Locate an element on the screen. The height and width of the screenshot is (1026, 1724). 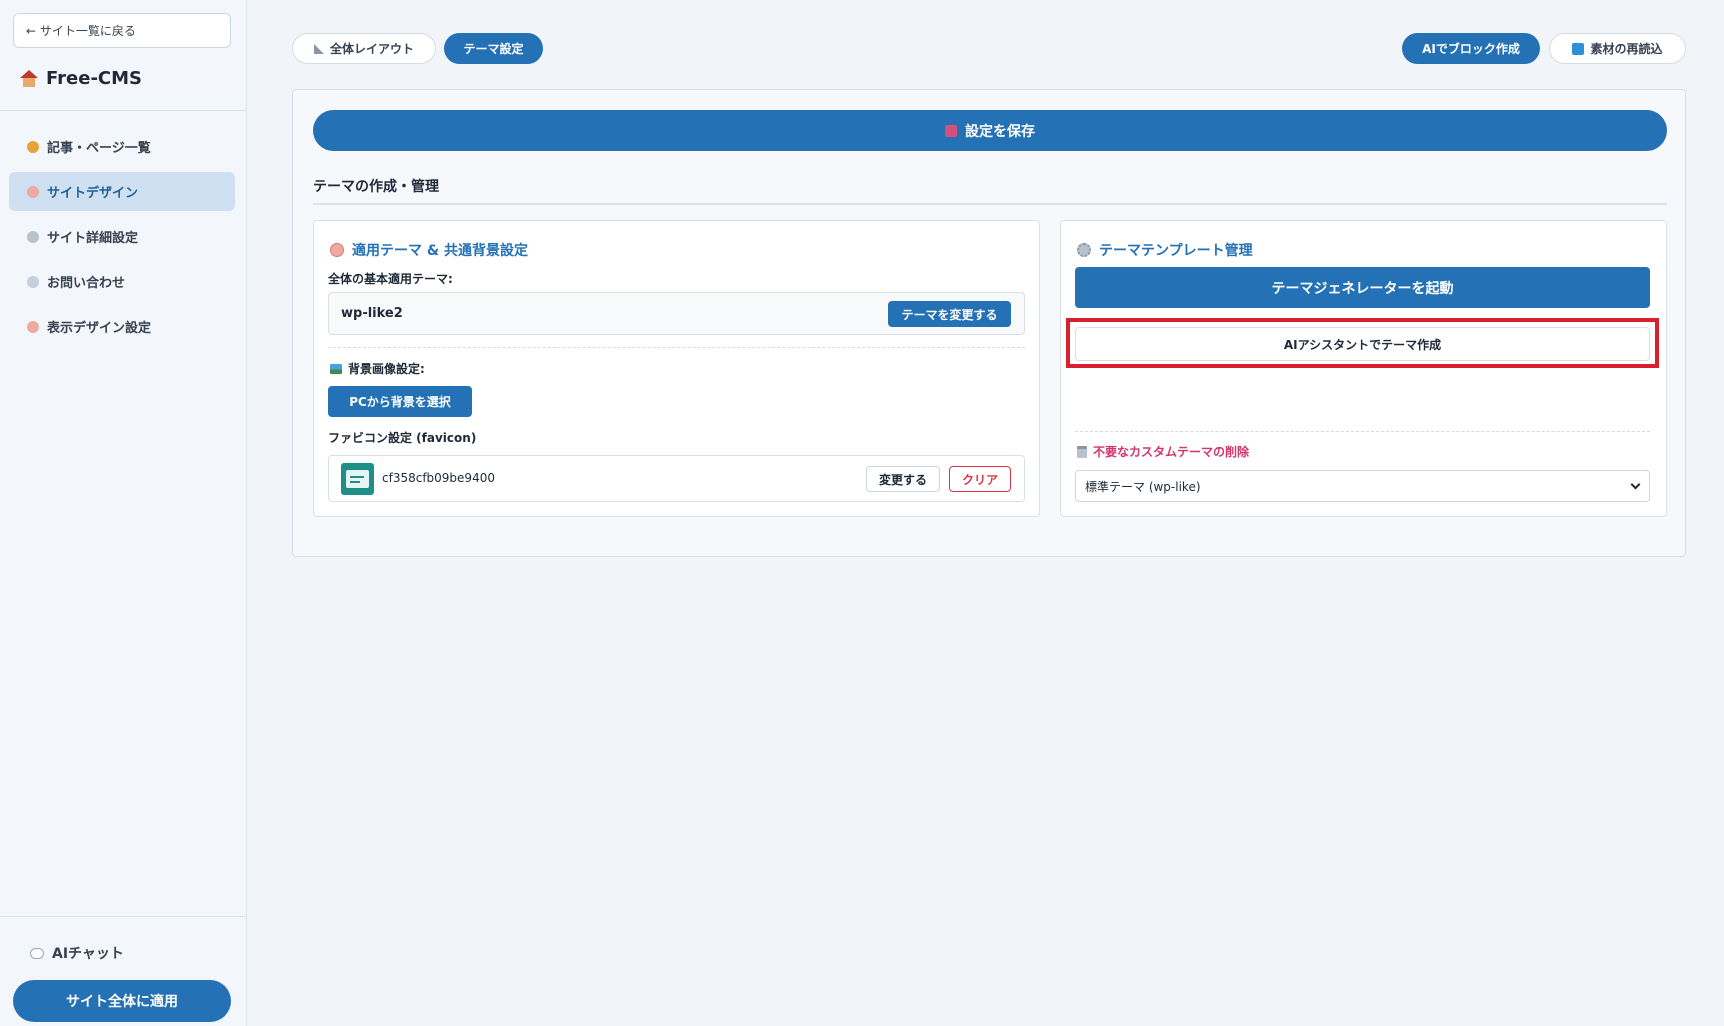
applied-theme-heading: 適用テーマ & 共通背景設定 is located at coordinates (429, 250).